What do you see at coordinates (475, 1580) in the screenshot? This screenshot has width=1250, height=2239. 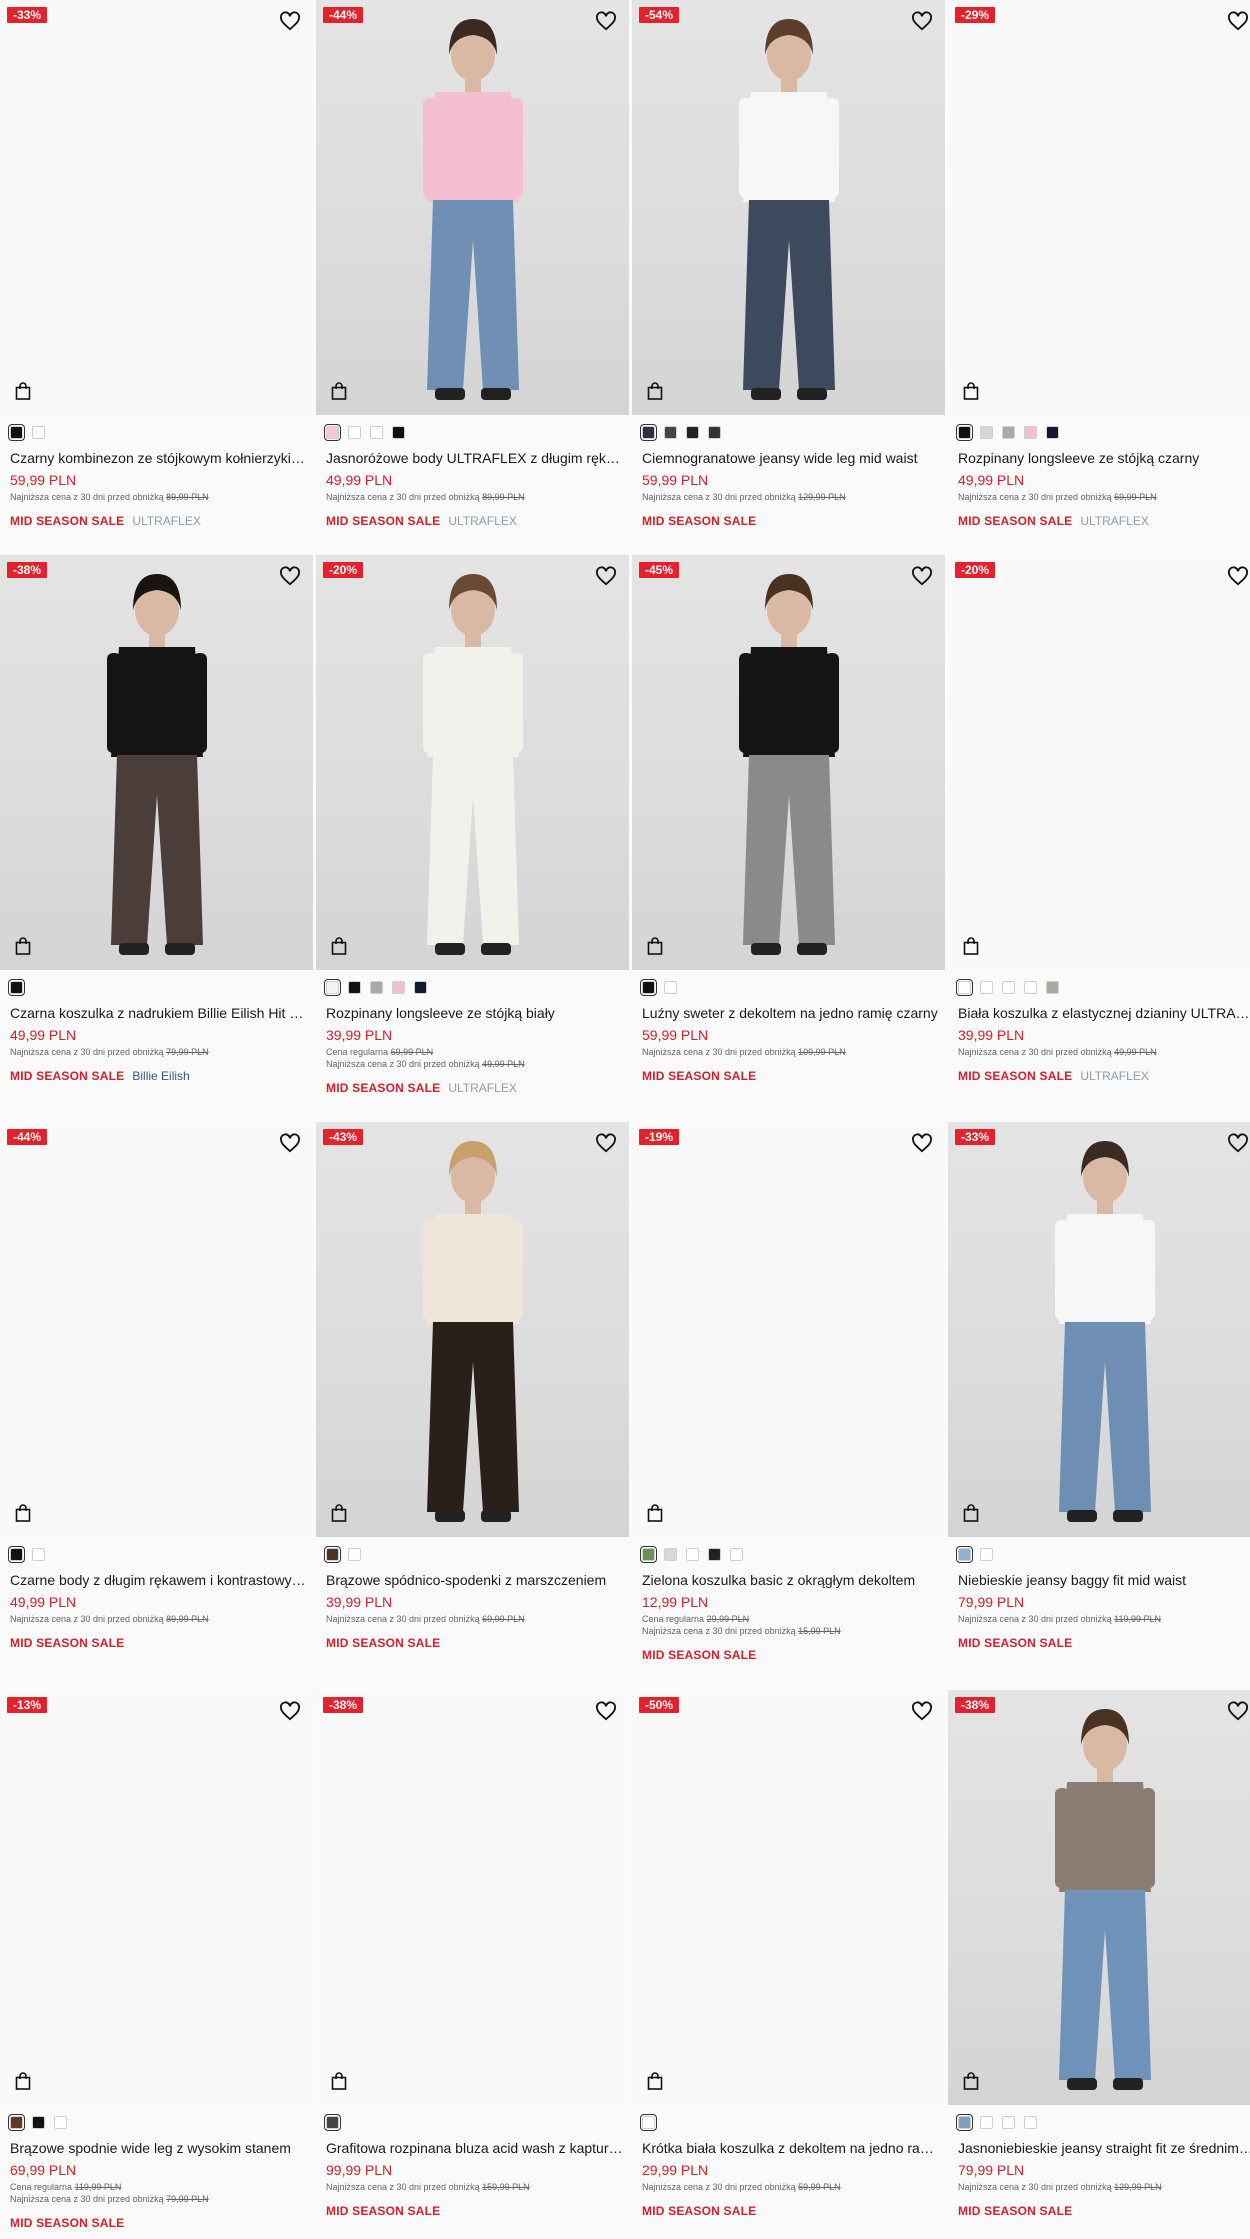 I see `product-name: Brązowe spódnico-spodenki z marszczeniem` at bounding box center [475, 1580].